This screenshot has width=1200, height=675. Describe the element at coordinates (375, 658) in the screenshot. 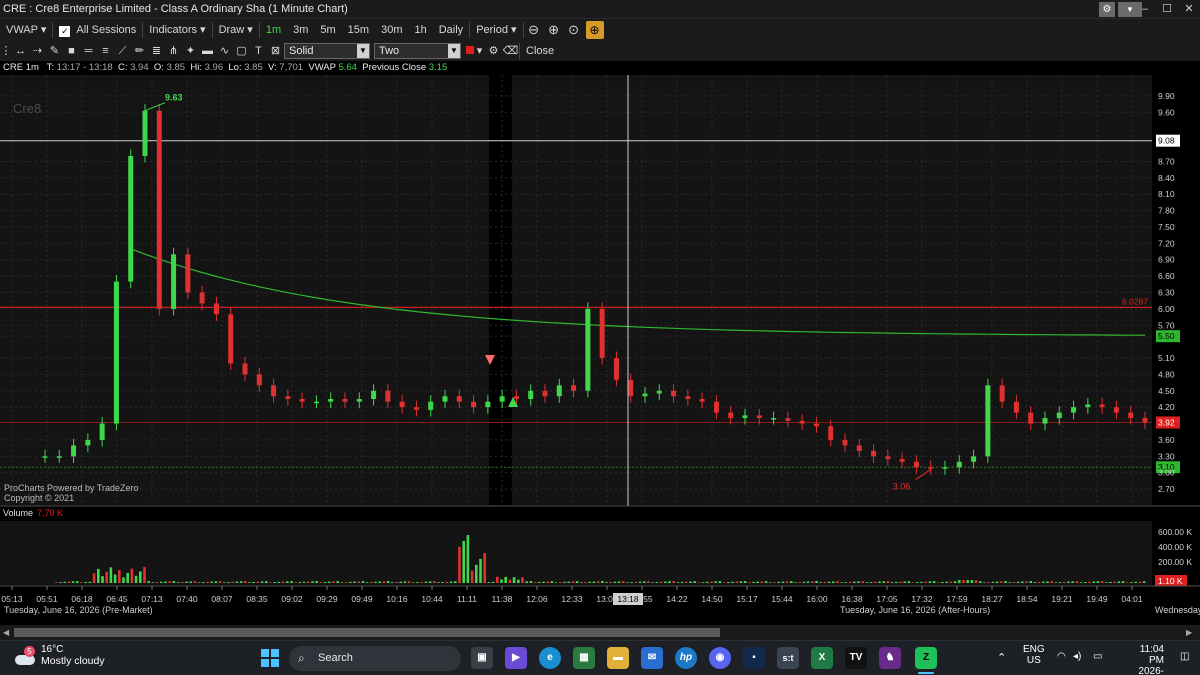

I see `taskbar-search: ⌕ Search` at that location.